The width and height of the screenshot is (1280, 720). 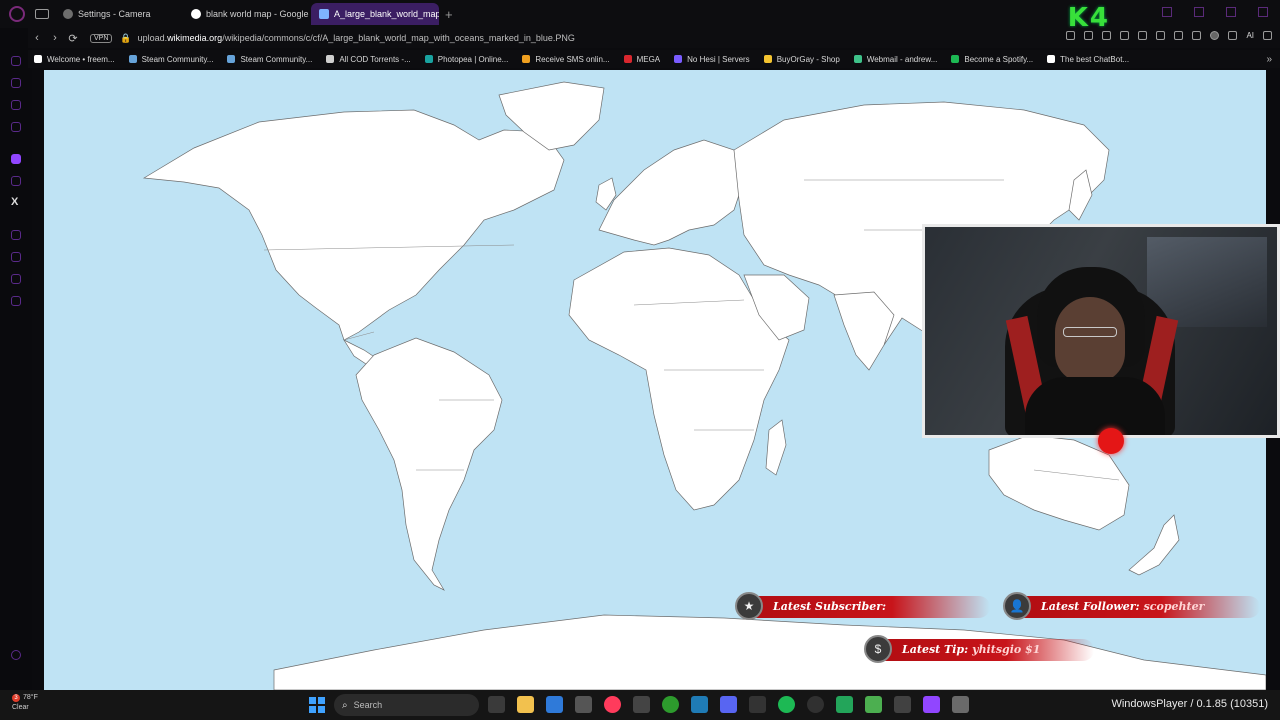 What do you see at coordinates (449, 14) in the screenshot?
I see `new-tab-button: +` at bounding box center [449, 14].